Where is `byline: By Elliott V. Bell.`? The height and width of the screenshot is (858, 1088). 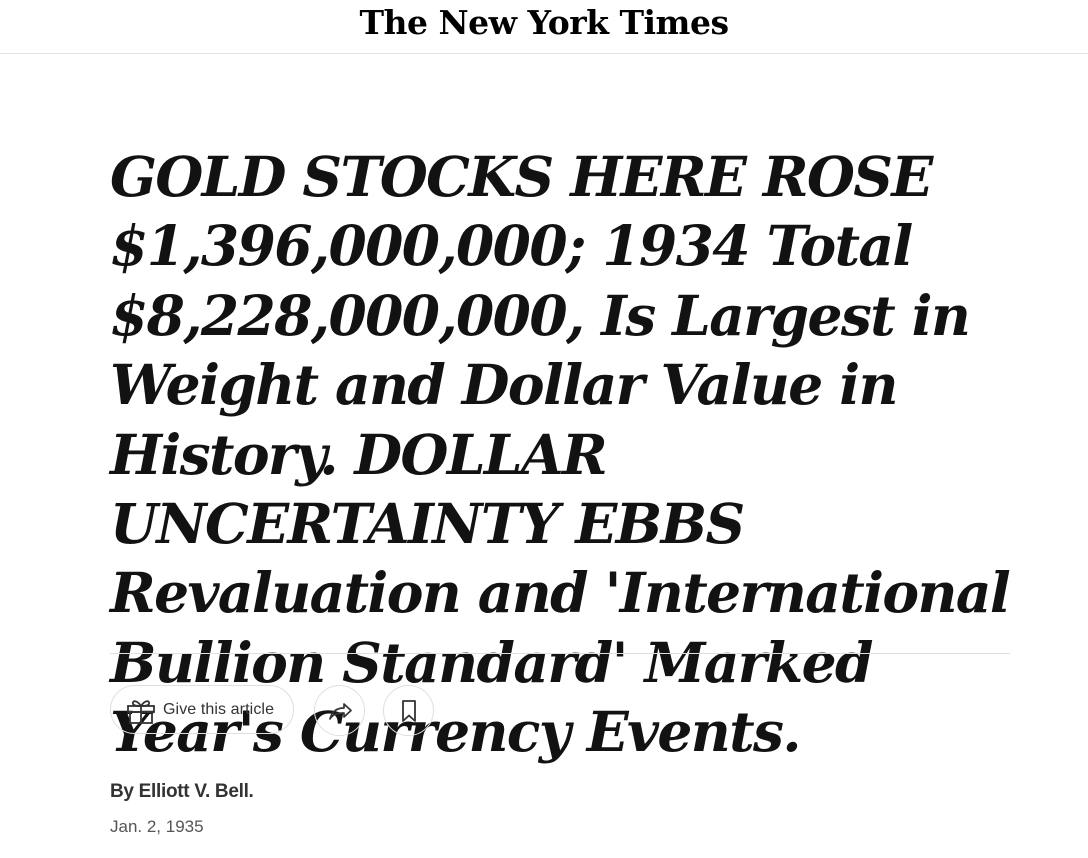 byline: By Elliott V. Bell. is located at coordinates (182, 791).